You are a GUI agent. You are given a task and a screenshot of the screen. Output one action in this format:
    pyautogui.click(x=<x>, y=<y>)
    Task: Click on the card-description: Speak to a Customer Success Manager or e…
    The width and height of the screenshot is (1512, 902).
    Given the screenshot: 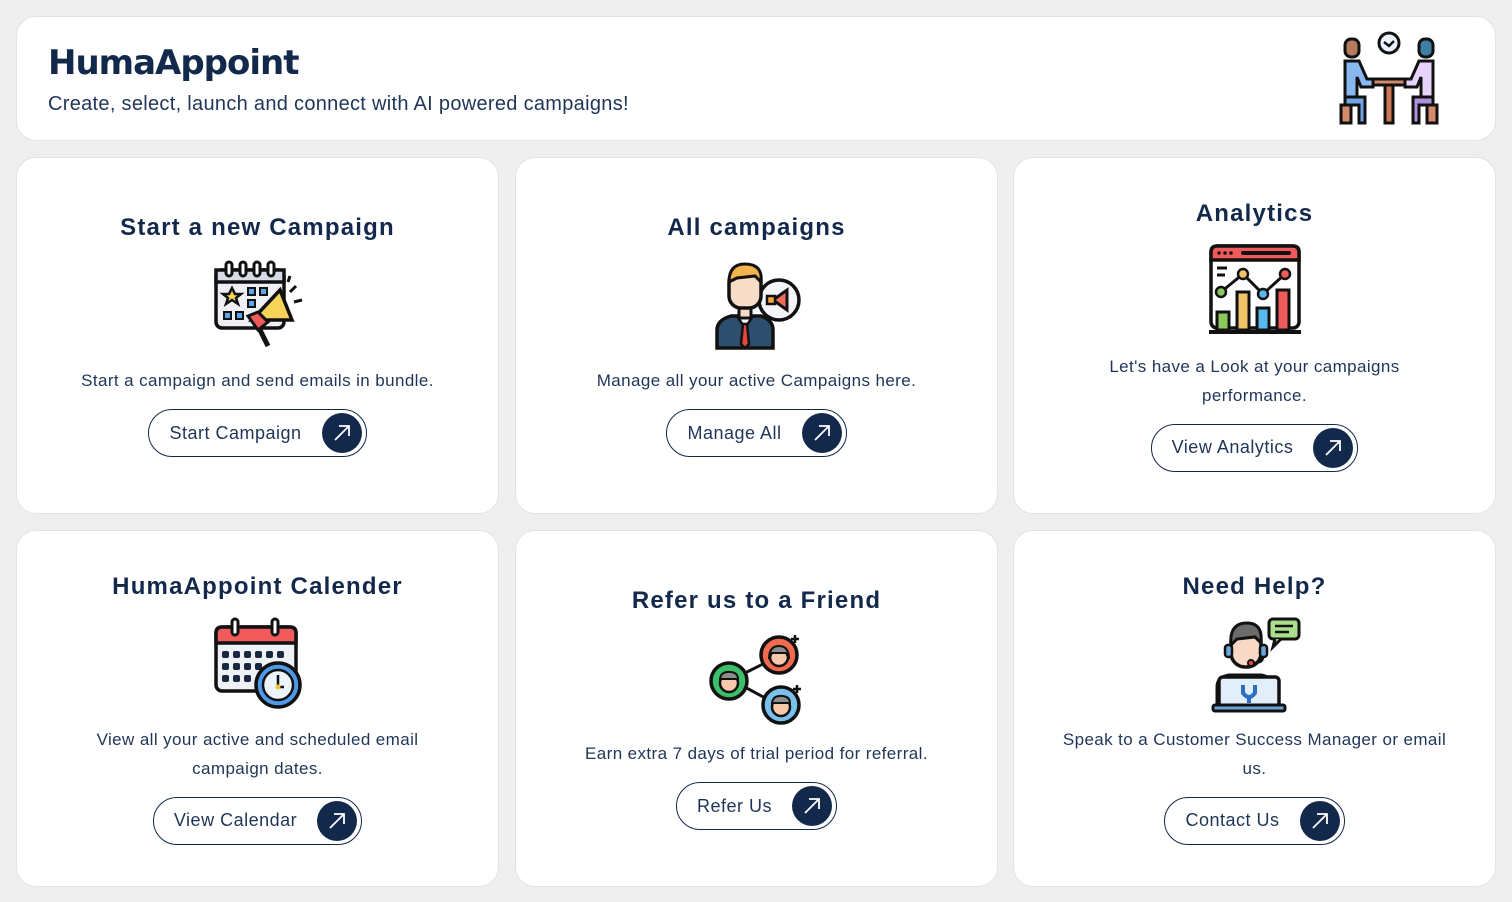 What is the action you would take?
    pyautogui.click(x=1254, y=753)
    